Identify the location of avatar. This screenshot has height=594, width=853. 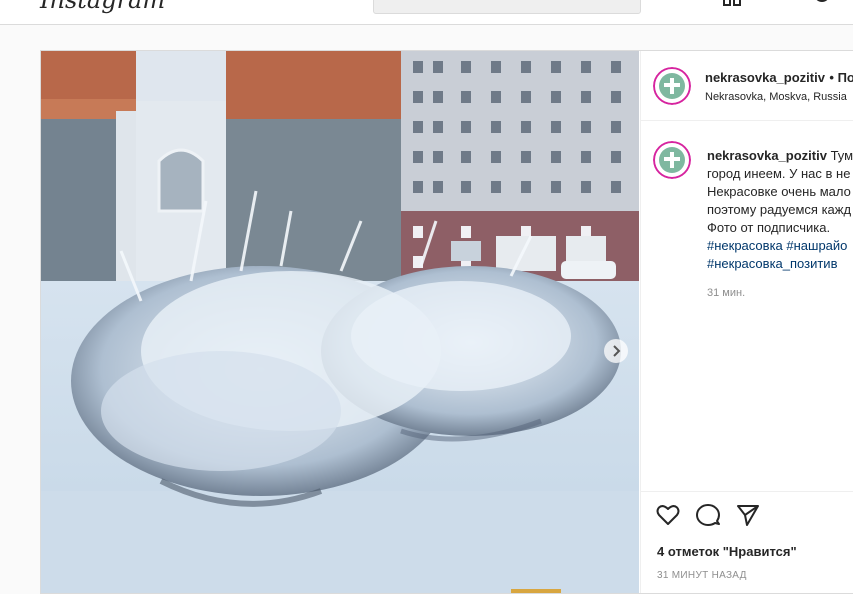
(672, 86).